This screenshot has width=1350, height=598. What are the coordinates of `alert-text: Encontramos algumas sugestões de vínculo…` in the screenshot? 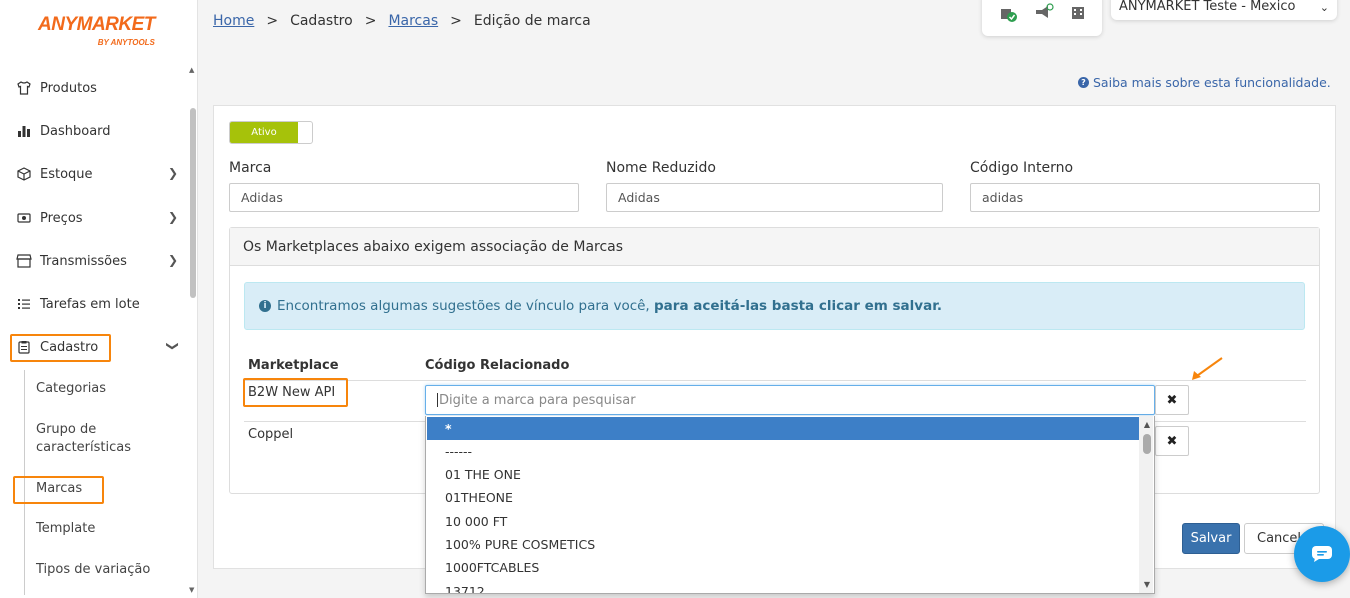 It's located at (609, 306).